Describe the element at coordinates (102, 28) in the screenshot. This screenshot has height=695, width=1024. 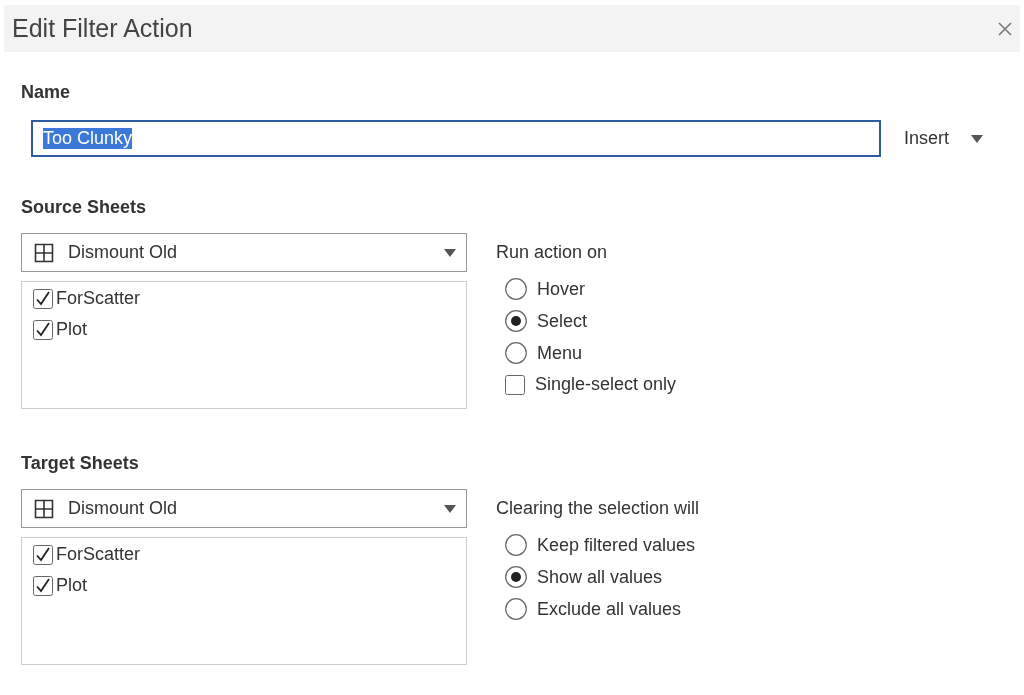
I see `window-title: Edit Filter Action` at that location.